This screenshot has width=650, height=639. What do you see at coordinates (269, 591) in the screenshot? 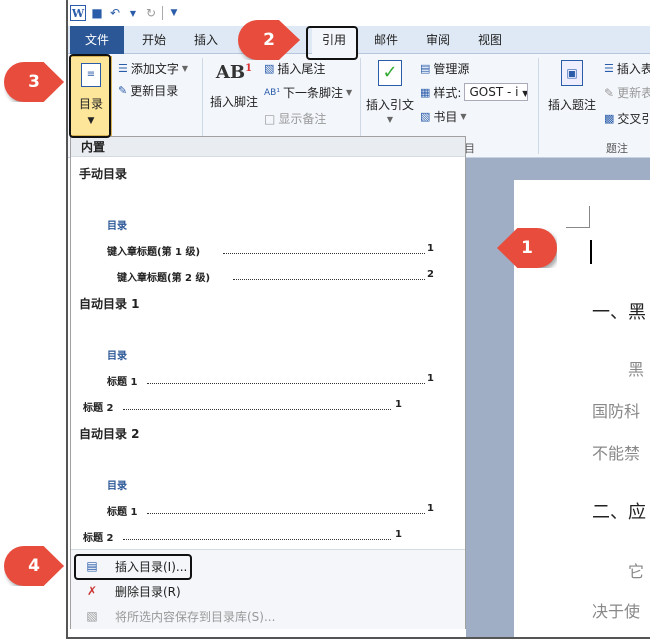
I see `remove-toc-menu-item: ✗ 删除目录(R)` at bounding box center [269, 591].